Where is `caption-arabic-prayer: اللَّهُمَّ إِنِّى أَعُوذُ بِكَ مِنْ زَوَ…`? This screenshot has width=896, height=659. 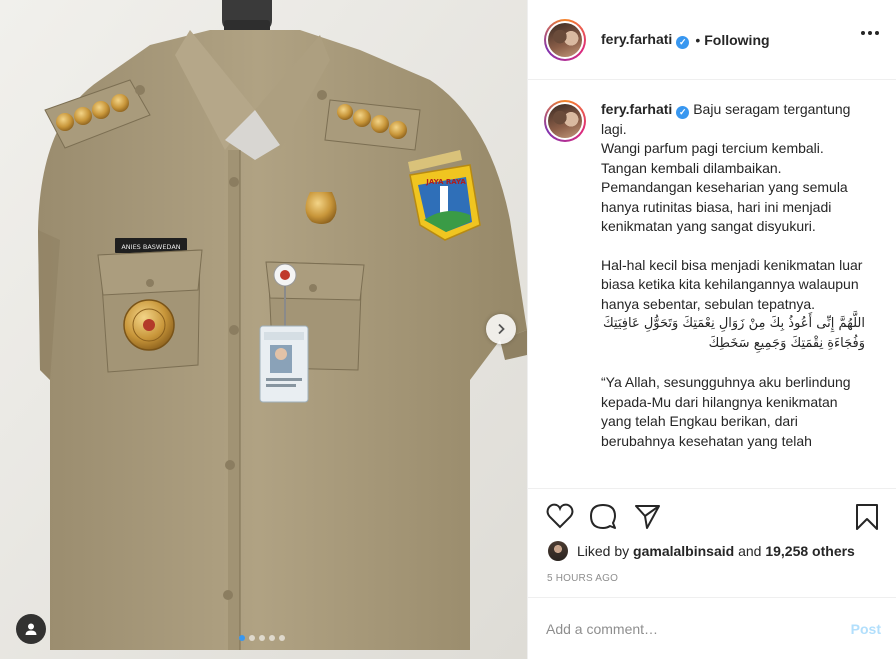
caption-arabic-prayer: اللَّهُمَّ إِنِّى أَعُوذُ بِكَ مِنْ زَوَ… is located at coordinates (733, 333).